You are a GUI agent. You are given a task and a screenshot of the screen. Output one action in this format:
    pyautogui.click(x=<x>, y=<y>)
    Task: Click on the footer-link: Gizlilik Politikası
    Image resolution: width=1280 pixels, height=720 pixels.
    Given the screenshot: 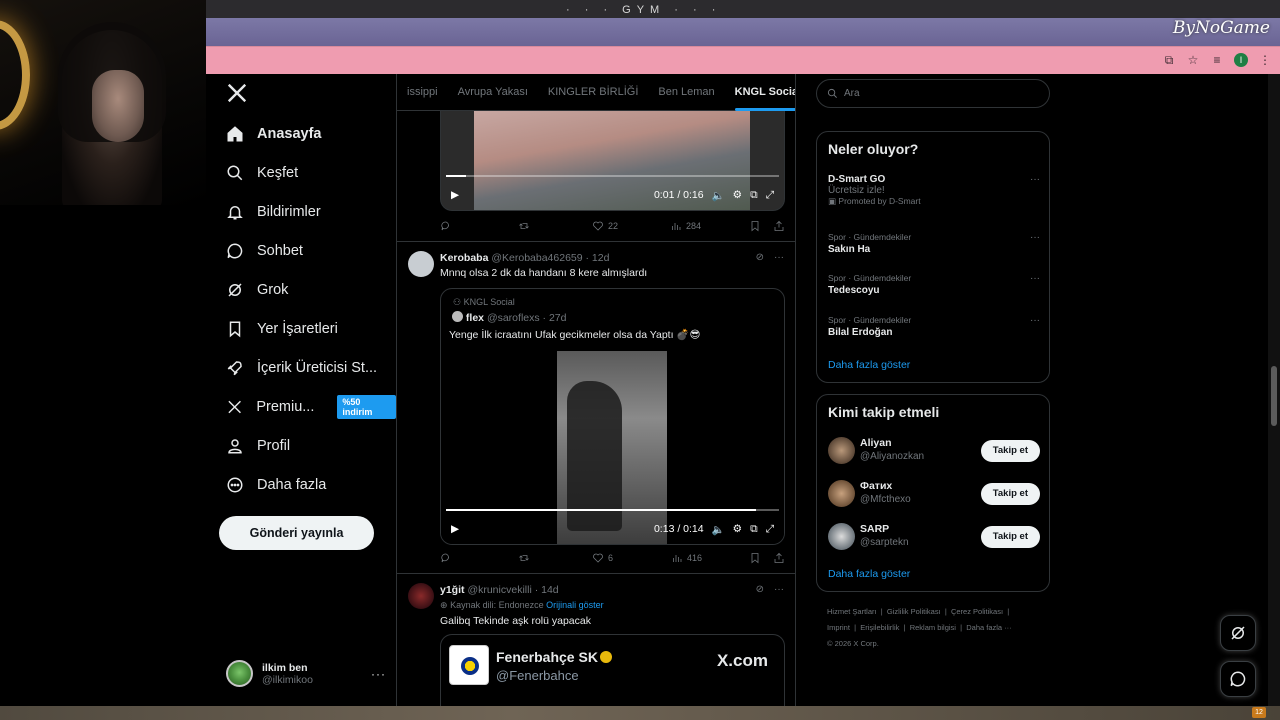 What is the action you would take?
    pyautogui.click(x=914, y=611)
    